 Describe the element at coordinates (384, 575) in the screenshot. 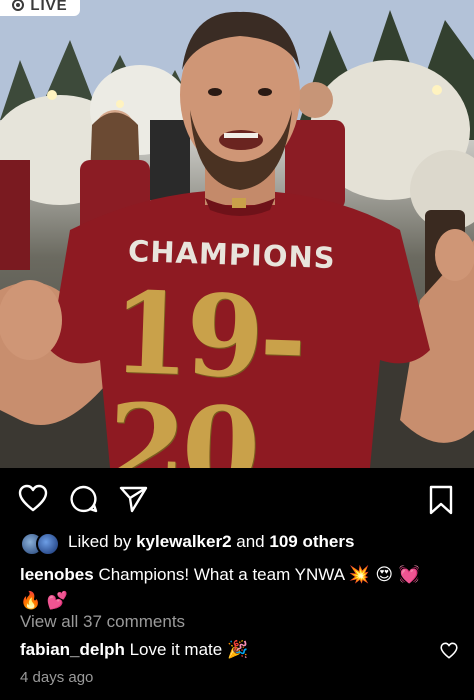

I see `caption-emojis-line1: 💥 😍 💓` at that location.